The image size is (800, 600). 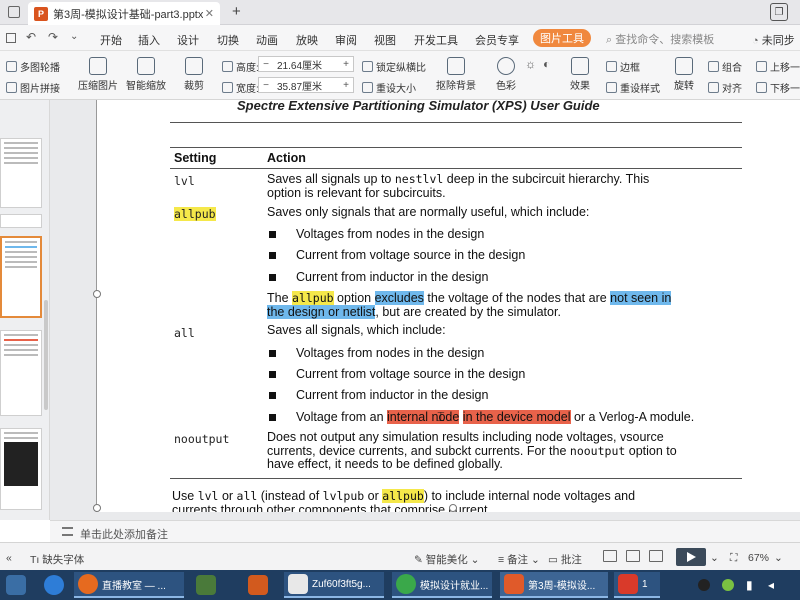 I want to click on quick-access-more-icon: ⌄, so click(x=74, y=36).